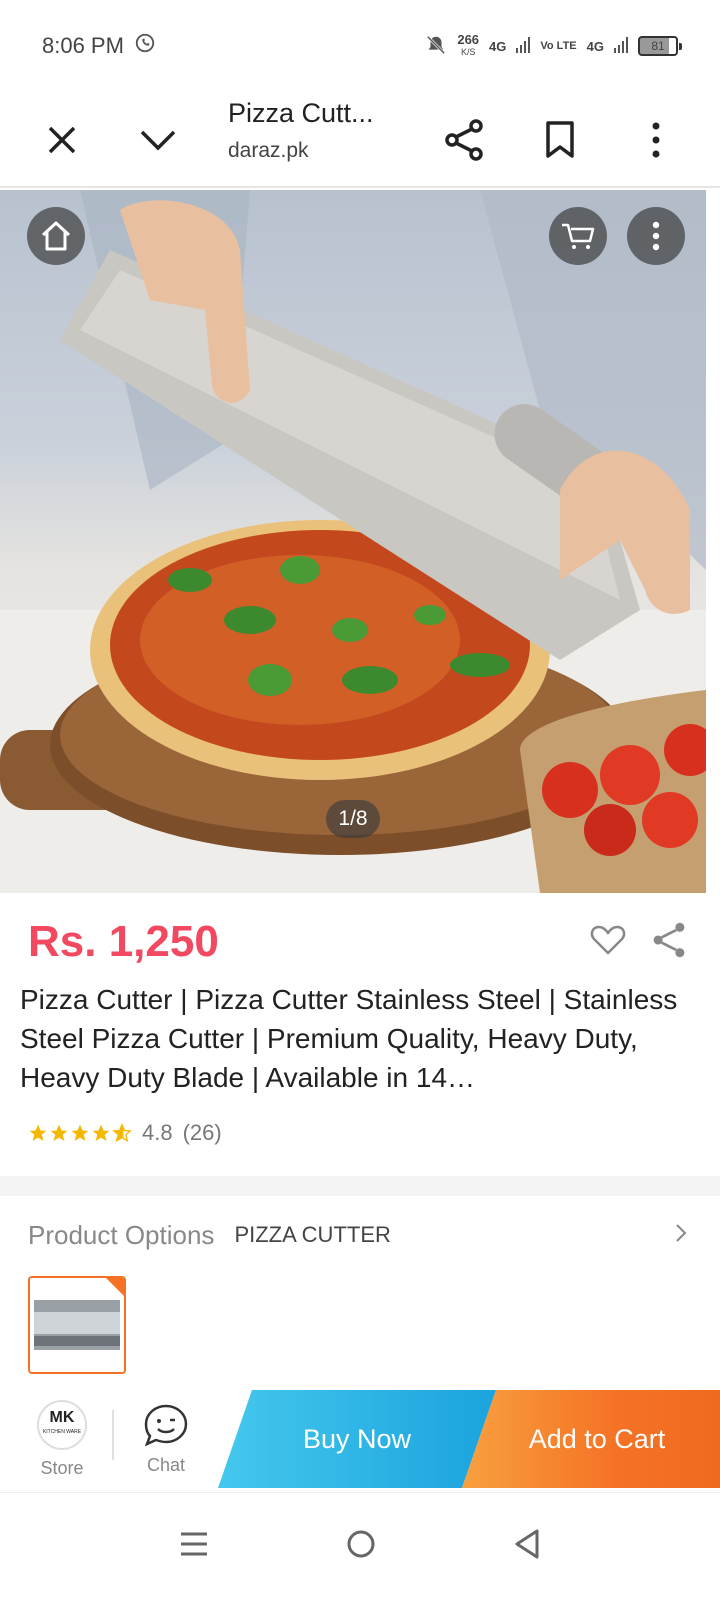 The width and height of the screenshot is (720, 1600). I want to click on cart-button, so click(578, 236).